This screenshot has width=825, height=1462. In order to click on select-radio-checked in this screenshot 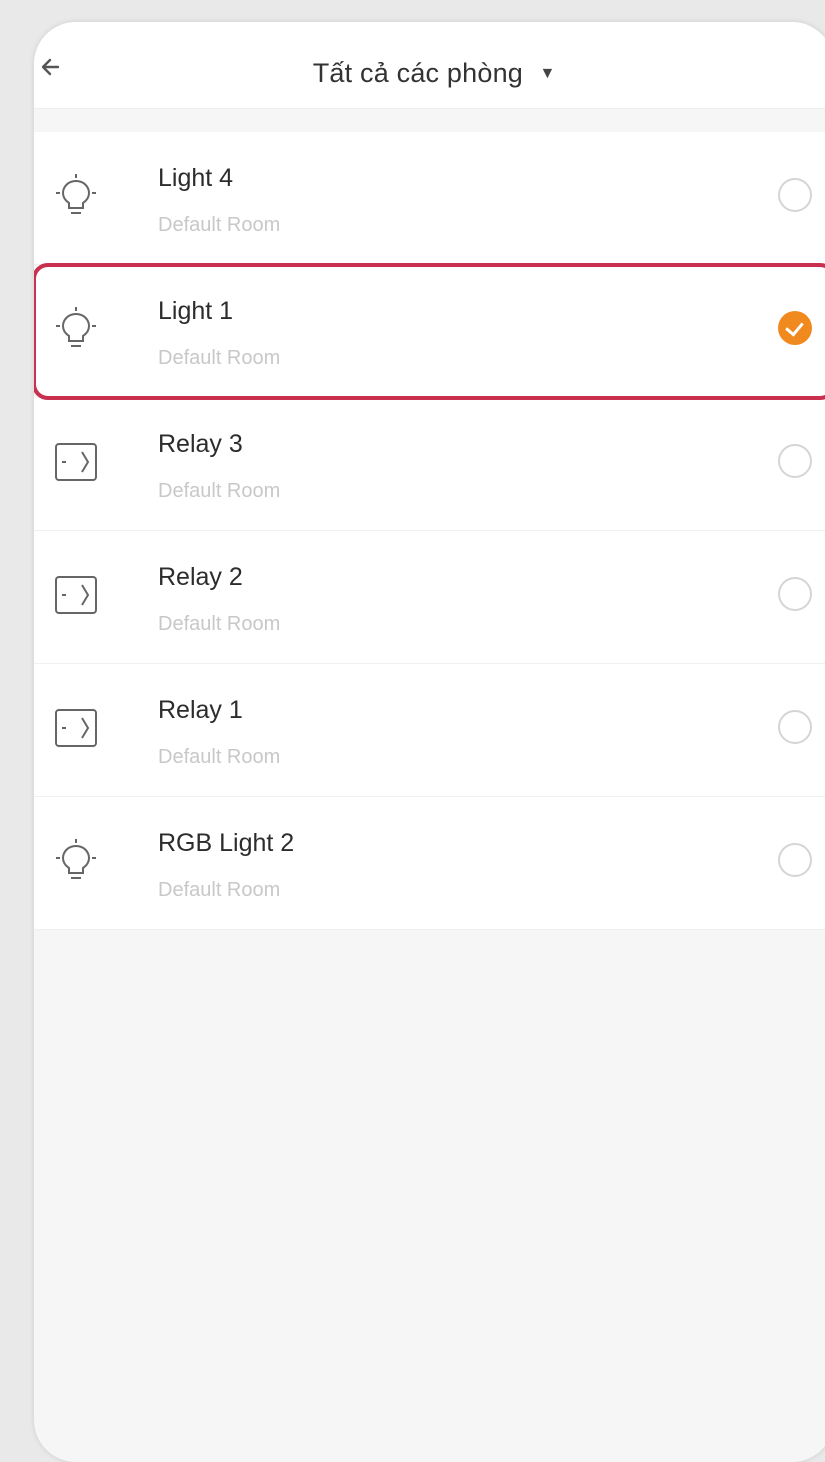, I will do `click(795, 328)`.